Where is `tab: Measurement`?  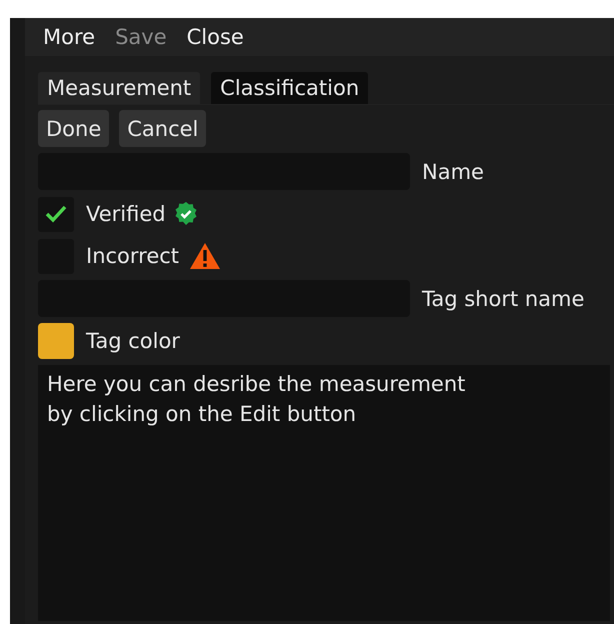 tab: Measurement is located at coordinates (119, 88).